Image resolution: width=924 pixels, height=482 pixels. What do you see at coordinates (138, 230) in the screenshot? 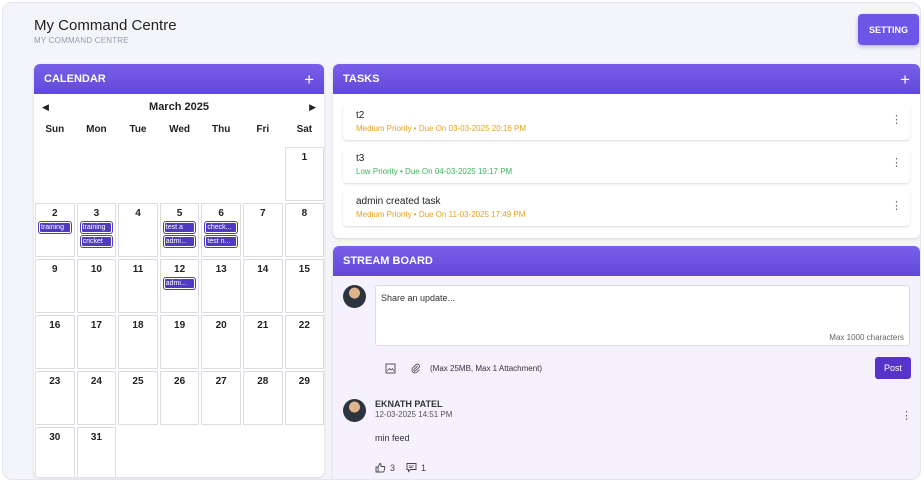
I see `calendar-day: 4` at bounding box center [138, 230].